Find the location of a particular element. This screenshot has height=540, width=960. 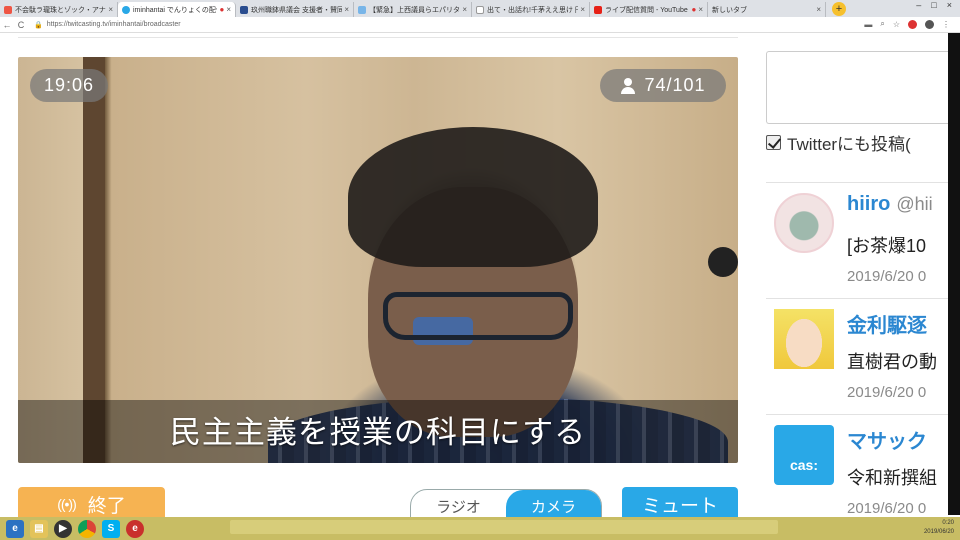

author-name: マサック is located at coordinates (887, 442).